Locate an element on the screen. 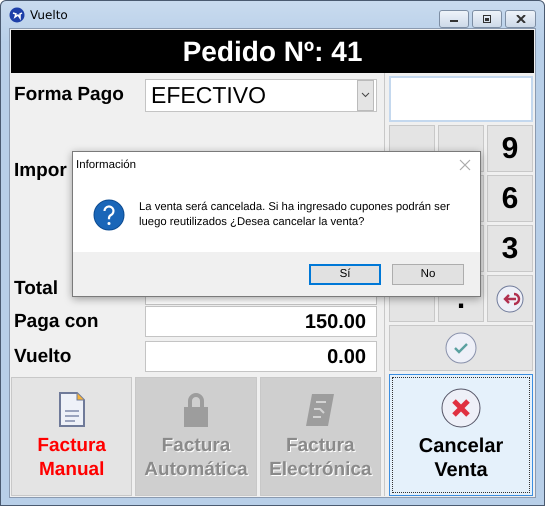 This screenshot has height=506, width=545. field-label: Paga con is located at coordinates (56, 321).